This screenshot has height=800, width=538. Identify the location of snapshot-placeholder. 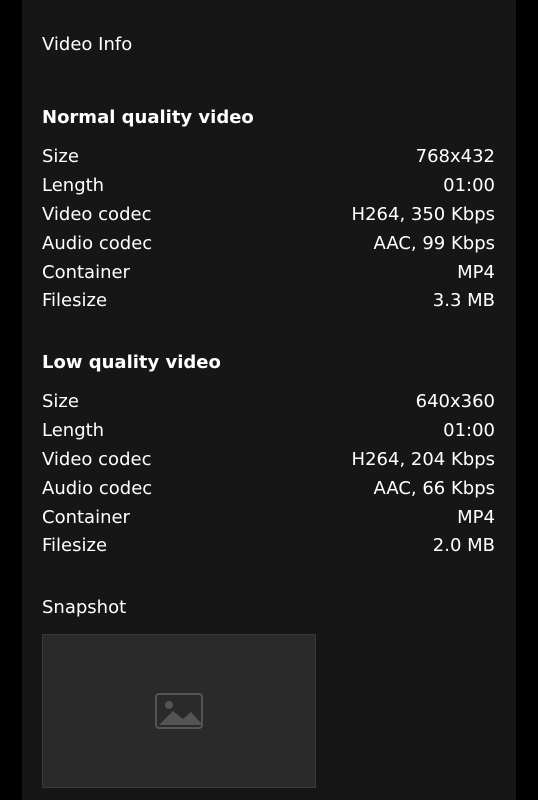
(179, 711).